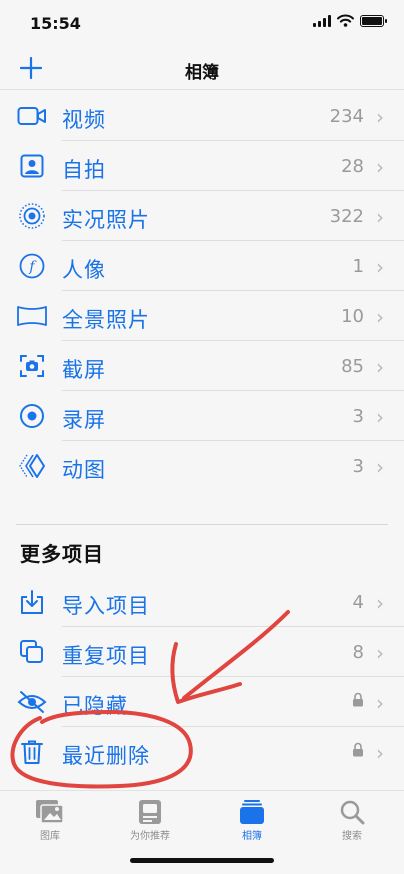 This screenshot has width=404, height=874. Describe the element at coordinates (32, 166) in the screenshot. I see `selfie-icon` at that location.